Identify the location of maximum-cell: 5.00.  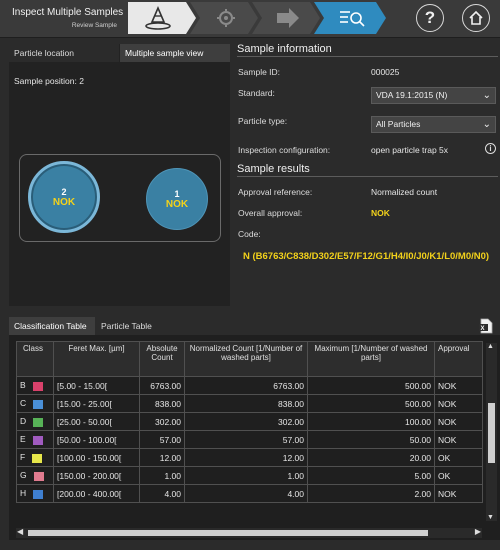
(371, 475).